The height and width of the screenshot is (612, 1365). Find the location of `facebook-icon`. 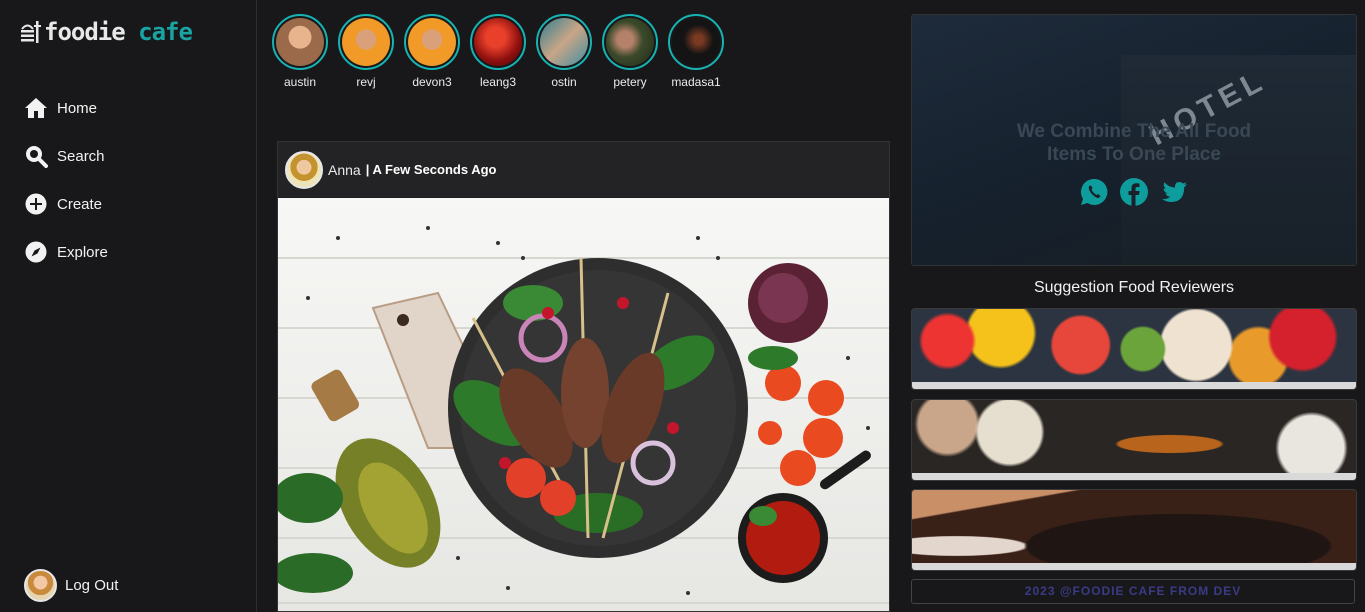

facebook-icon is located at coordinates (1134, 192).